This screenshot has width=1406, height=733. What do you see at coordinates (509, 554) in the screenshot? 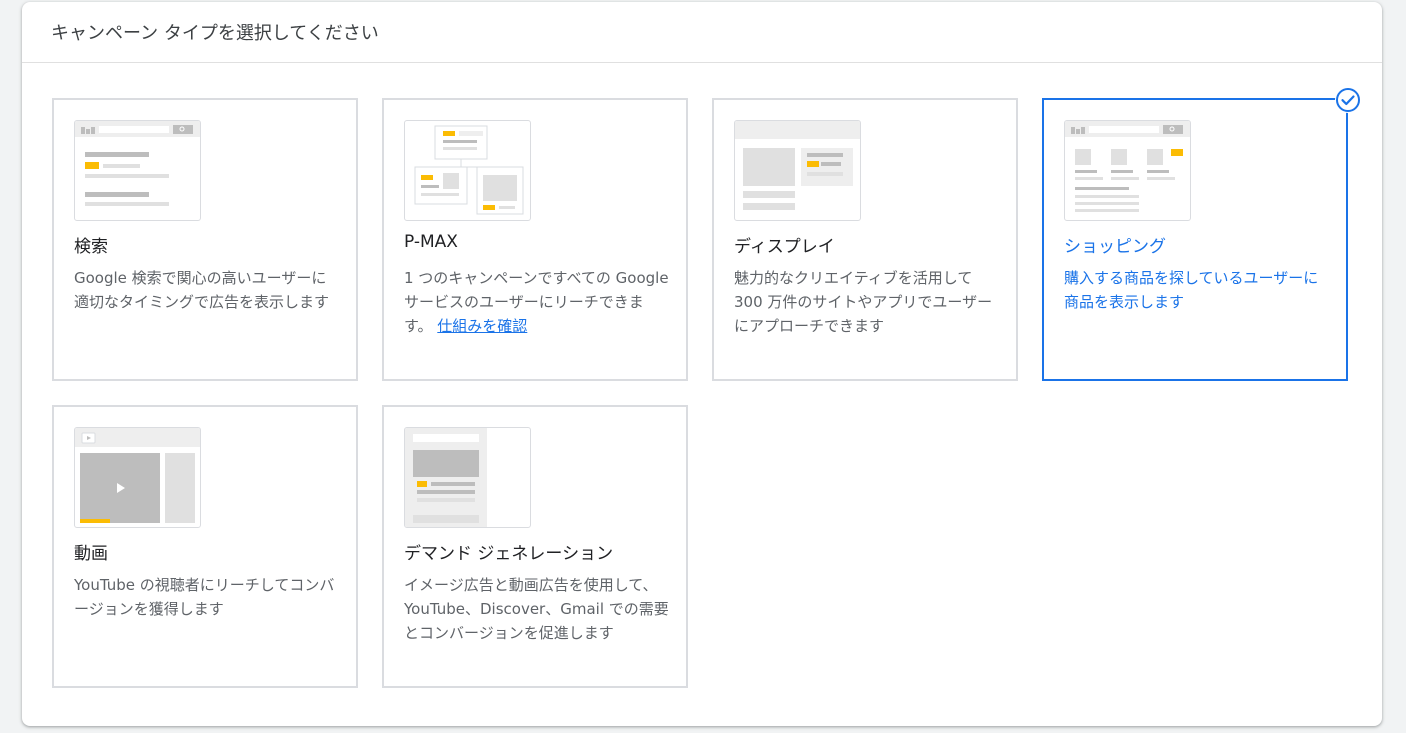
I see `card-title: デマンド ジェネレーション` at bounding box center [509, 554].